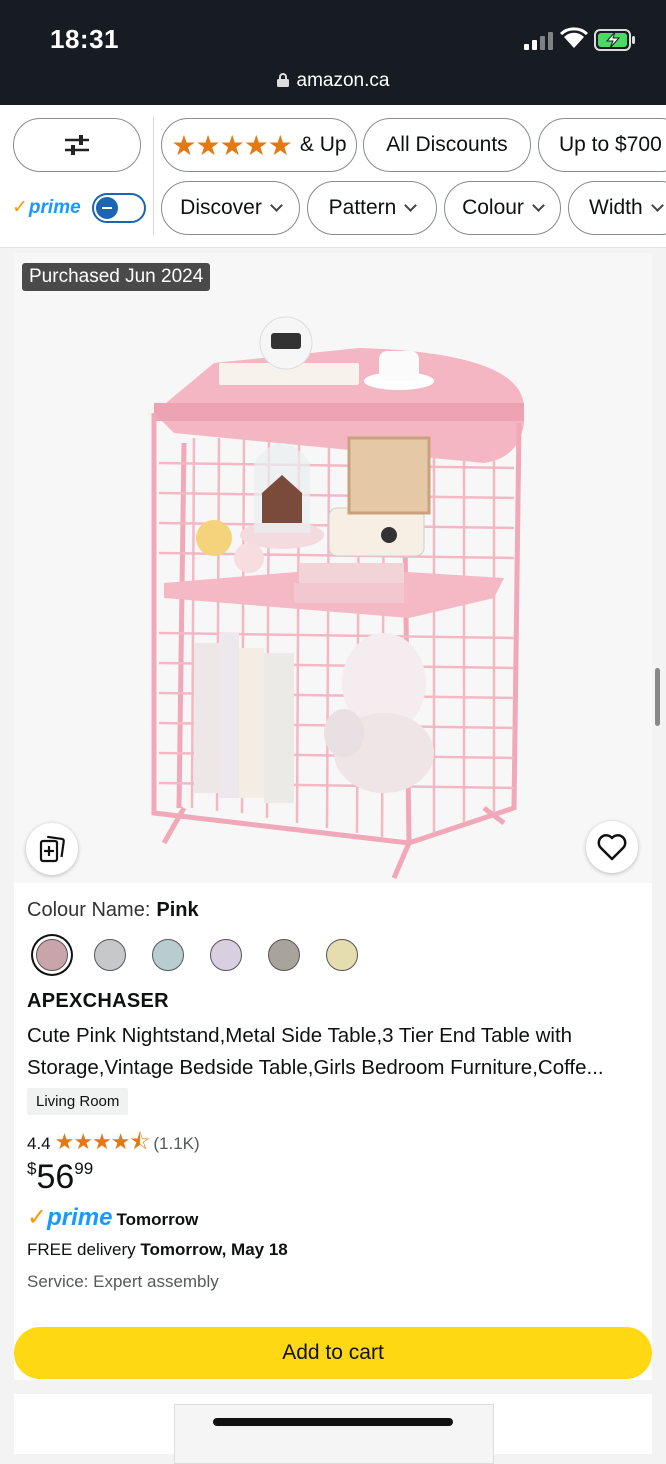  What do you see at coordinates (39, 1143) in the screenshot?
I see `rating-value: 4.4` at bounding box center [39, 1143].